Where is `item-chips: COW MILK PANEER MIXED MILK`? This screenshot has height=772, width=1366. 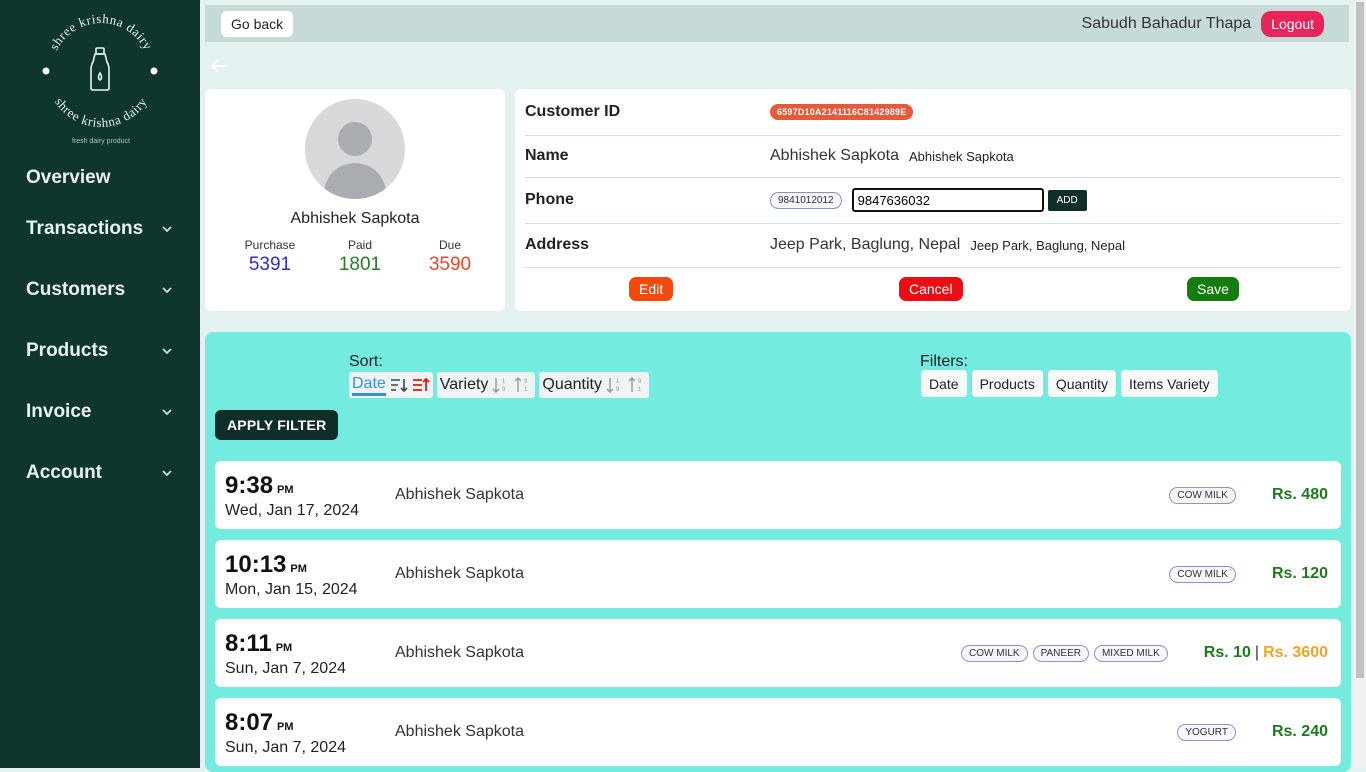 item-chips: COW MILK PANEER MIXED MILK is located at coordinates (1064, 653).